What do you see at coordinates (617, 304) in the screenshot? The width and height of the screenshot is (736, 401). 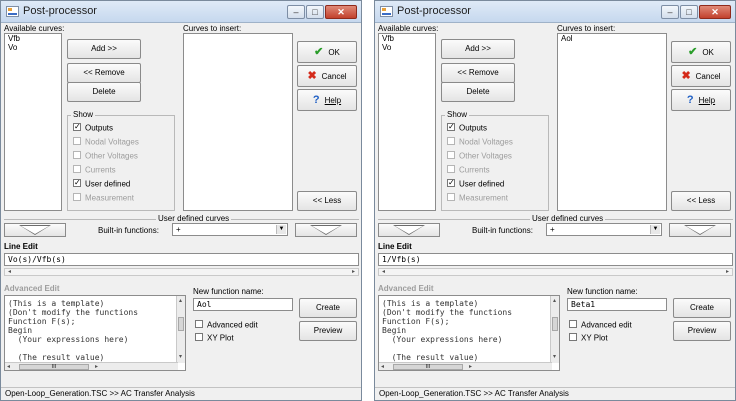 I see `new-function-name-input: Beta1` at bounding box center [617, 304].